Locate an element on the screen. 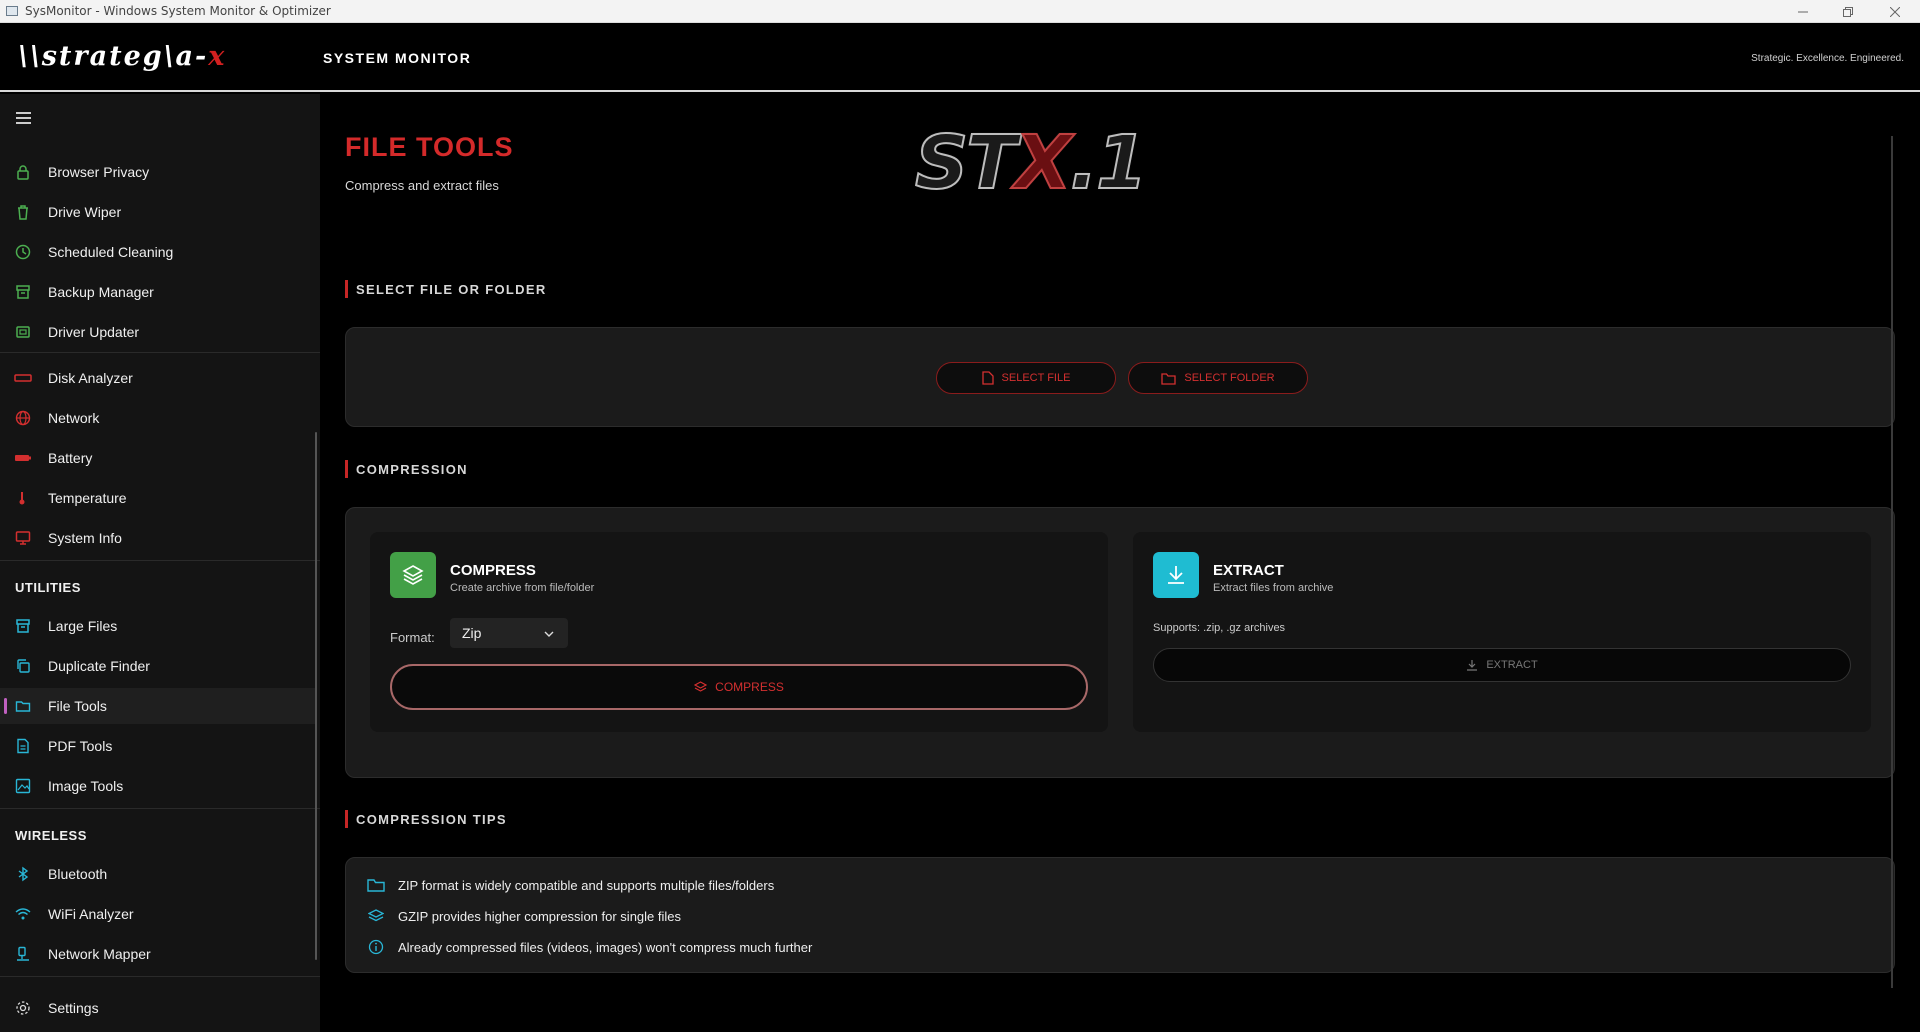 The width and height of the screenshot is (1920, 1032). page-subtitle: Compress and extract files is located at coordinates (422, 185).